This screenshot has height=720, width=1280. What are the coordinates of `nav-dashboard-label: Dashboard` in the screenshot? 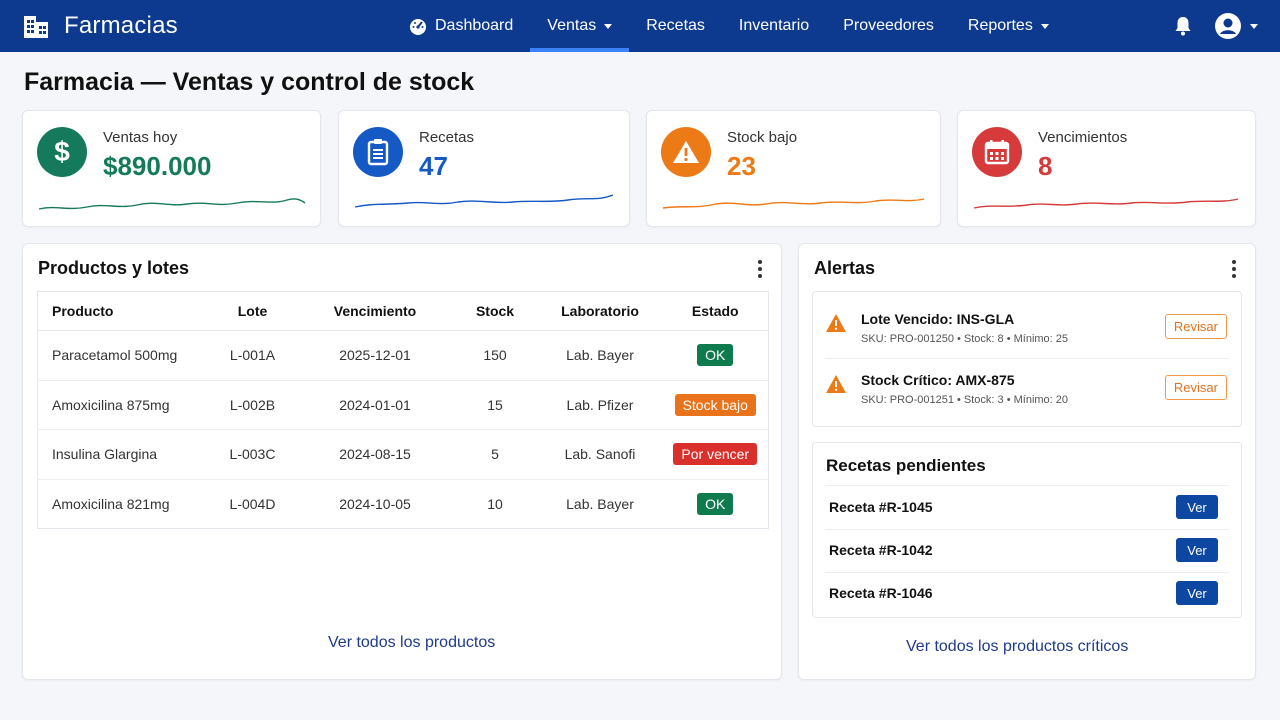 It's located at (474, 25).